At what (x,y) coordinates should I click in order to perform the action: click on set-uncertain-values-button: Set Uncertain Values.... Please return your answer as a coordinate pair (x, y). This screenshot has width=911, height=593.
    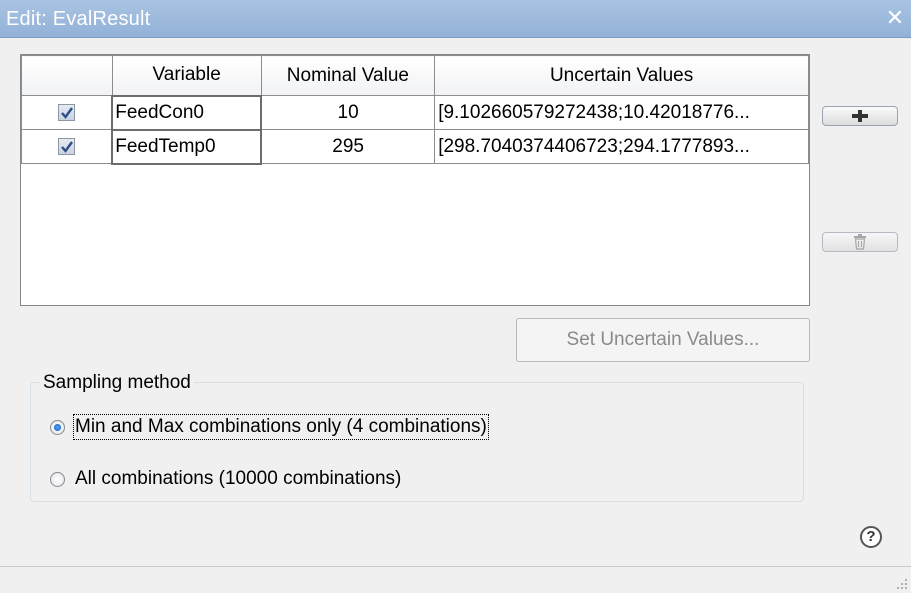
    Looking at the image, I should click on (663, 340).